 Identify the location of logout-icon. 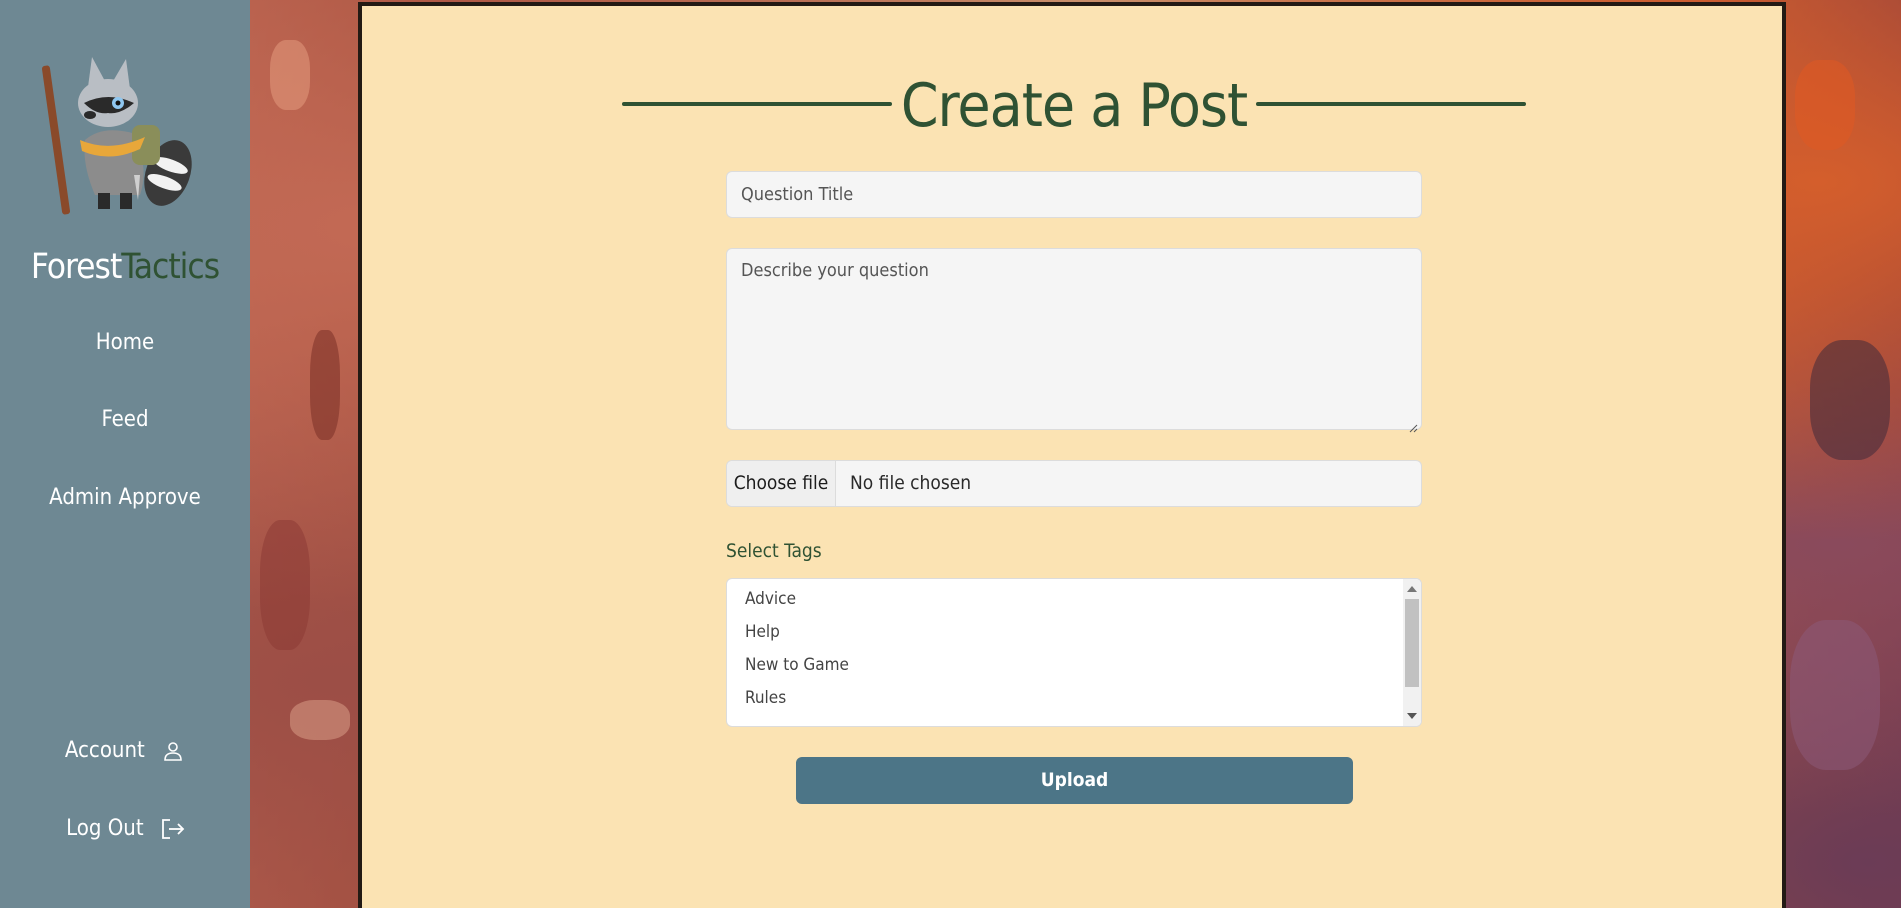
(172, 829).